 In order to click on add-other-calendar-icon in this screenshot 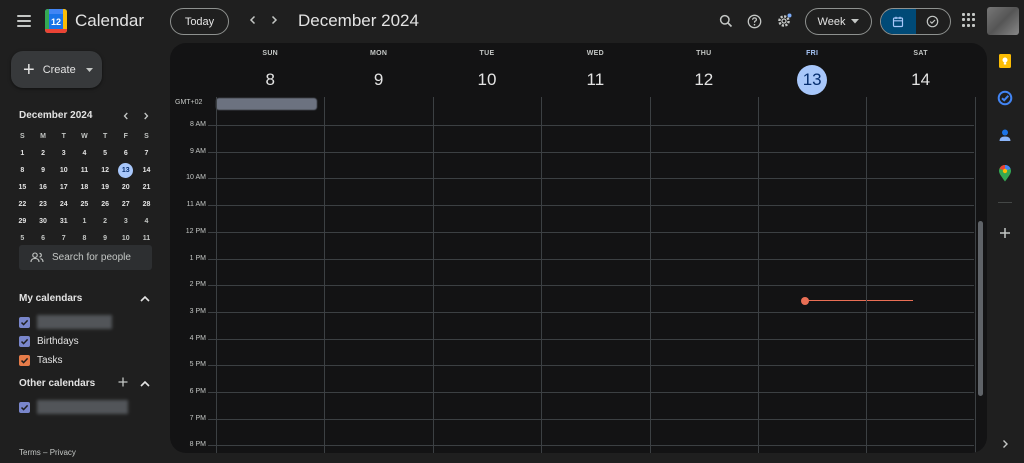, I will do `click(123, 382)`.